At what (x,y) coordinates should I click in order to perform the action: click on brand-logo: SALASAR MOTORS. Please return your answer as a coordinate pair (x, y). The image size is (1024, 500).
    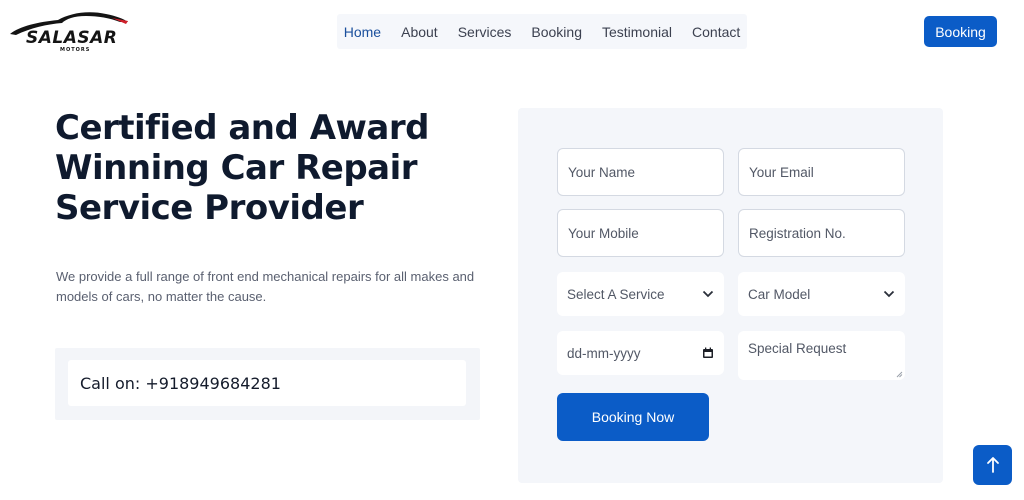
    Looking at the image, I should click on (70, 32).